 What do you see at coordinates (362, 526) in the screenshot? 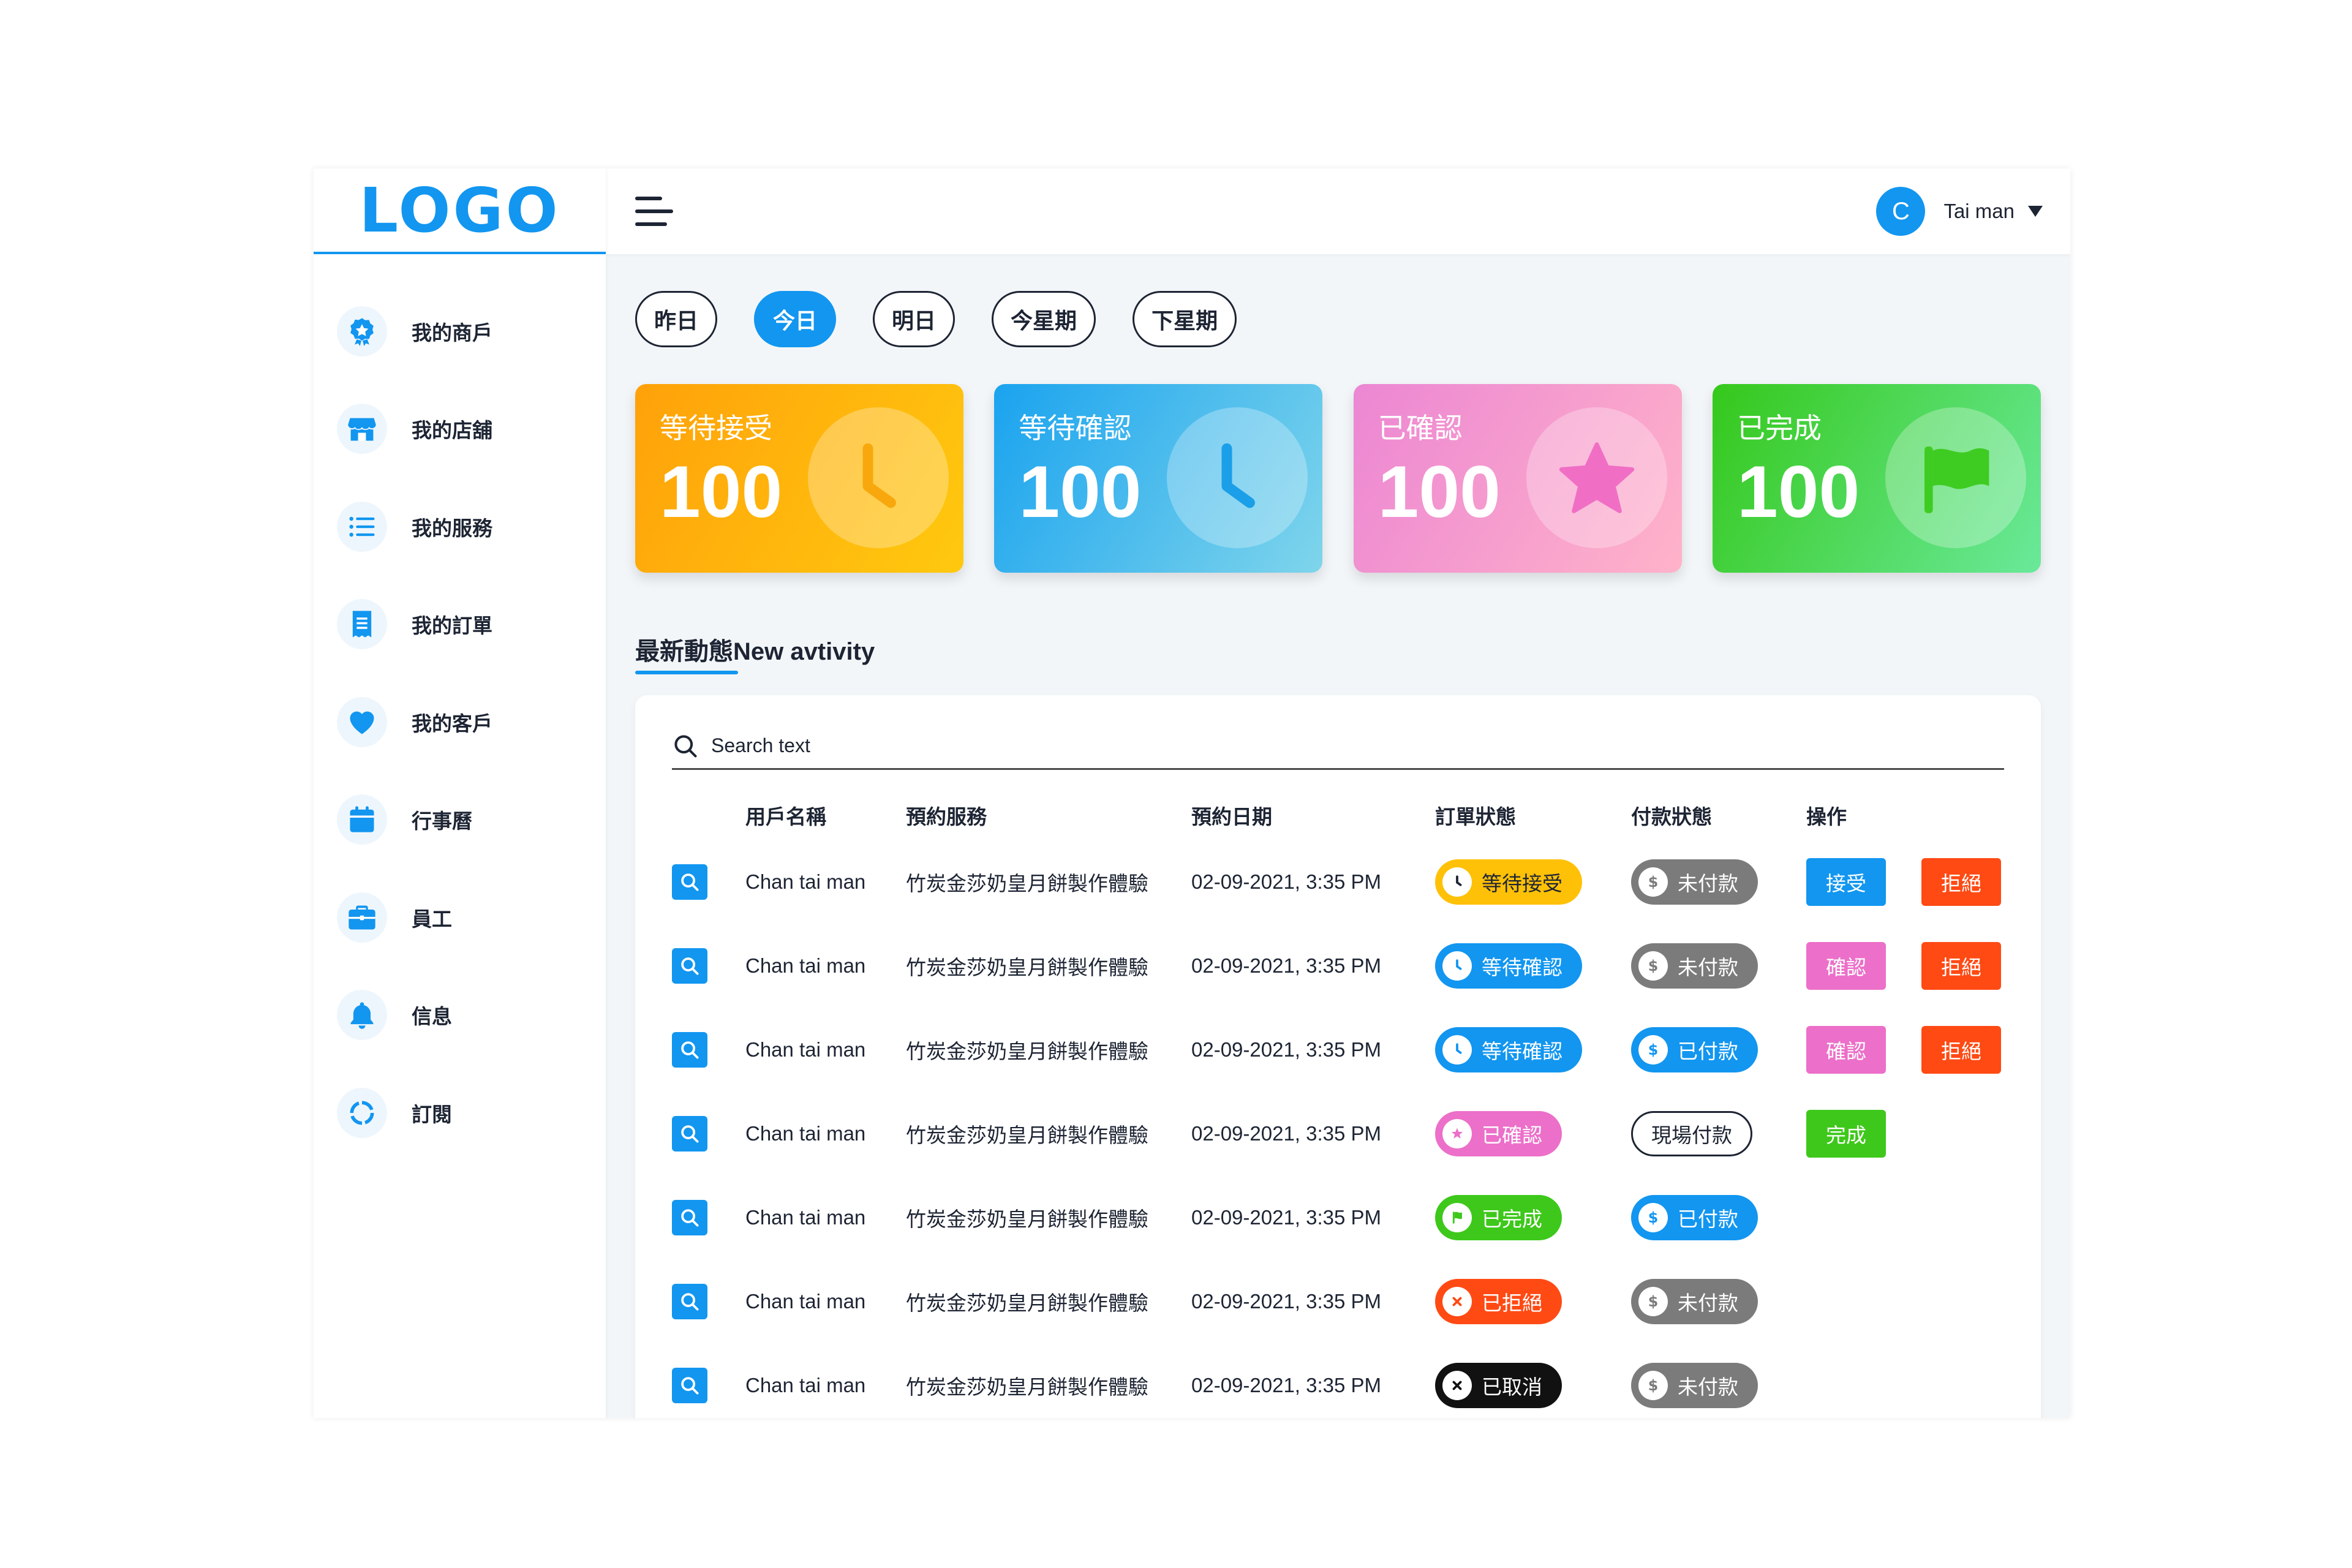
I see `list-icon` at bounding box center [362, 526].